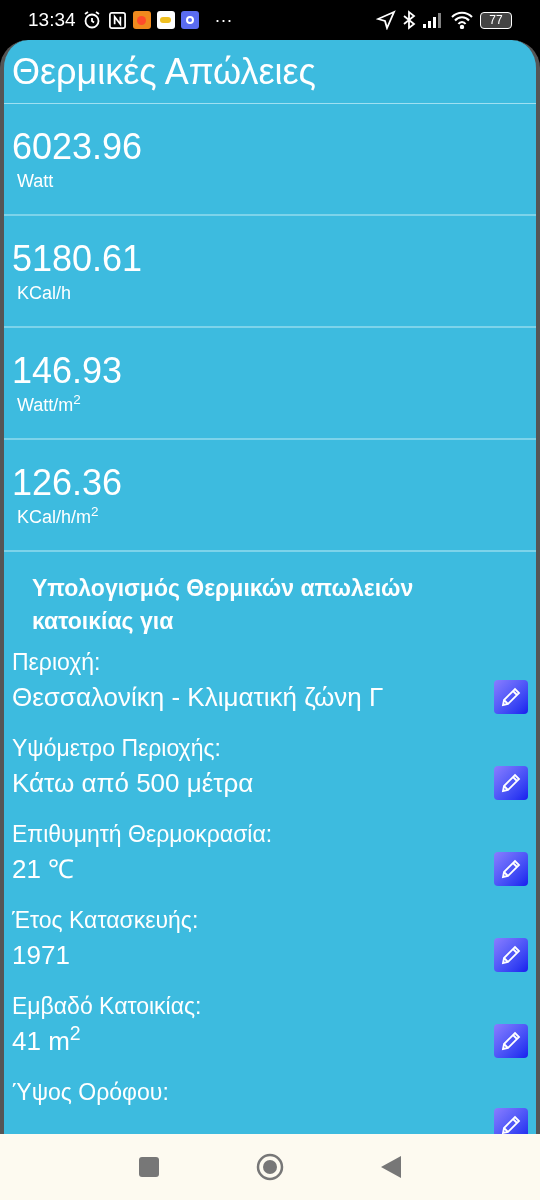 The image size is (540, 1200). I want to click on result-unit: Watt/m$^{2}$, so click(49, 404).